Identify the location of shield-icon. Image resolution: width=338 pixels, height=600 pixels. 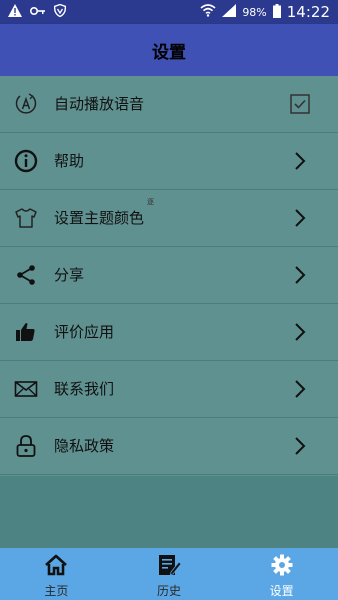
(60, 11).